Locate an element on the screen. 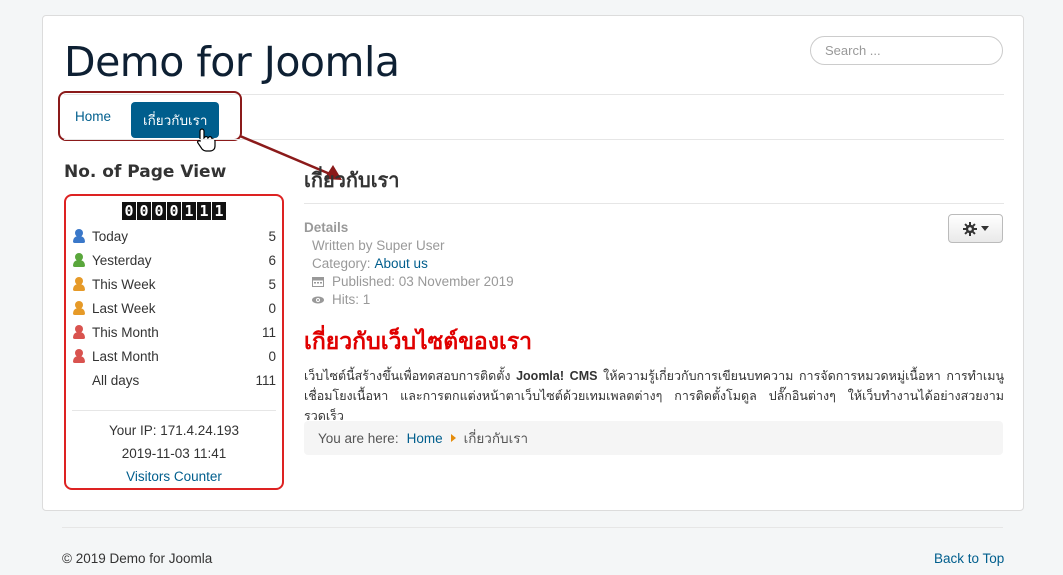 The width and height of the screenshot is (1063, 575). your-ip: Your IP: 171.4.24.193 is located at coordinates (174, 430).